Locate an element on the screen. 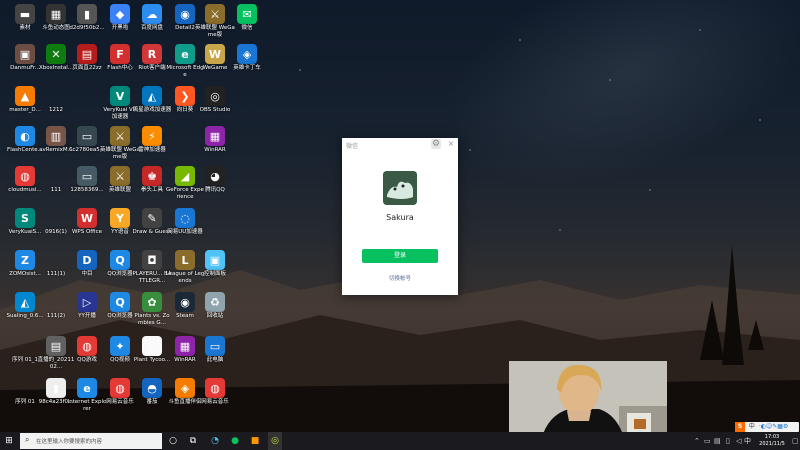  wechat-icon: ● is located at coordinates (235, 441).